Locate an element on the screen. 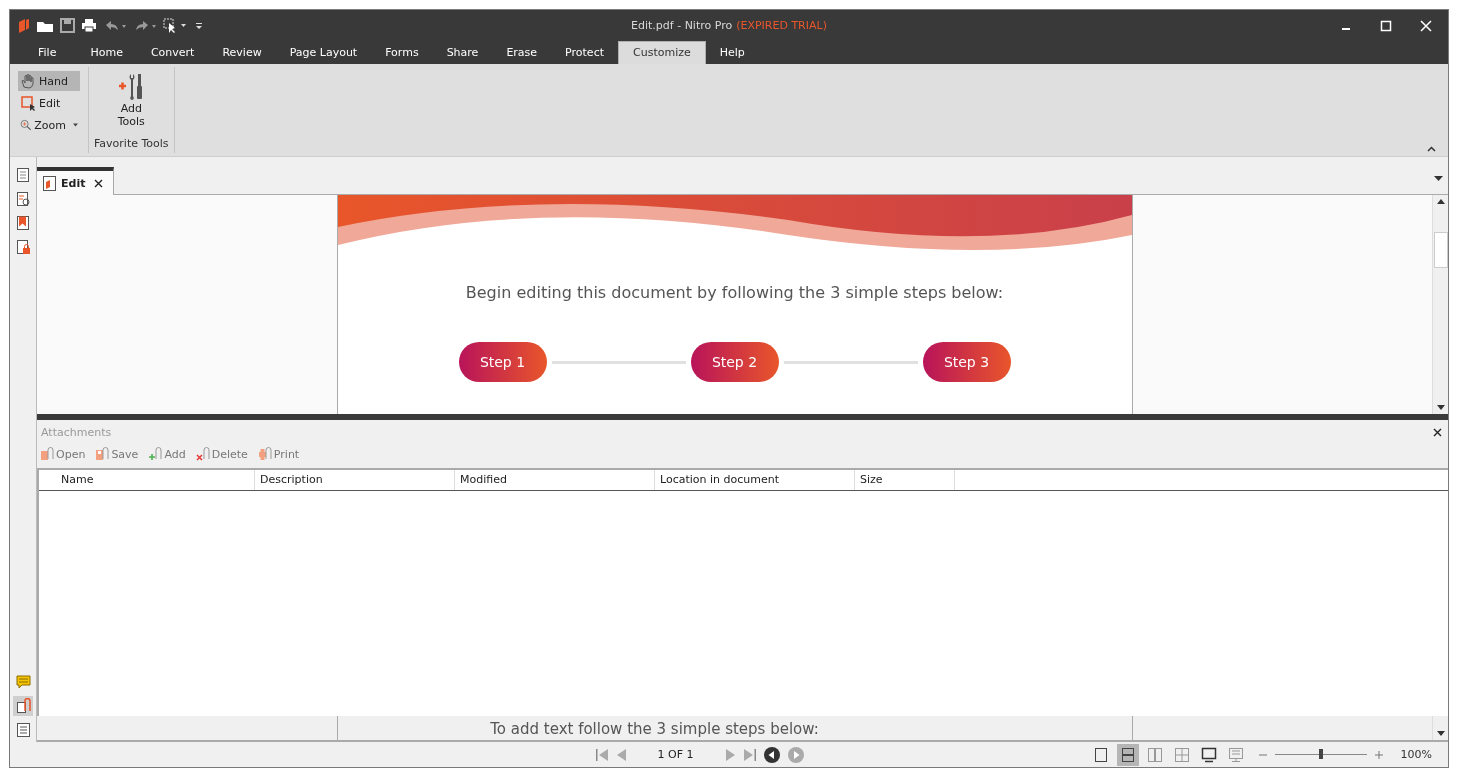 This screenshot has width=1458, height=775. app-logo-icon is located at coordinates (23, 25).